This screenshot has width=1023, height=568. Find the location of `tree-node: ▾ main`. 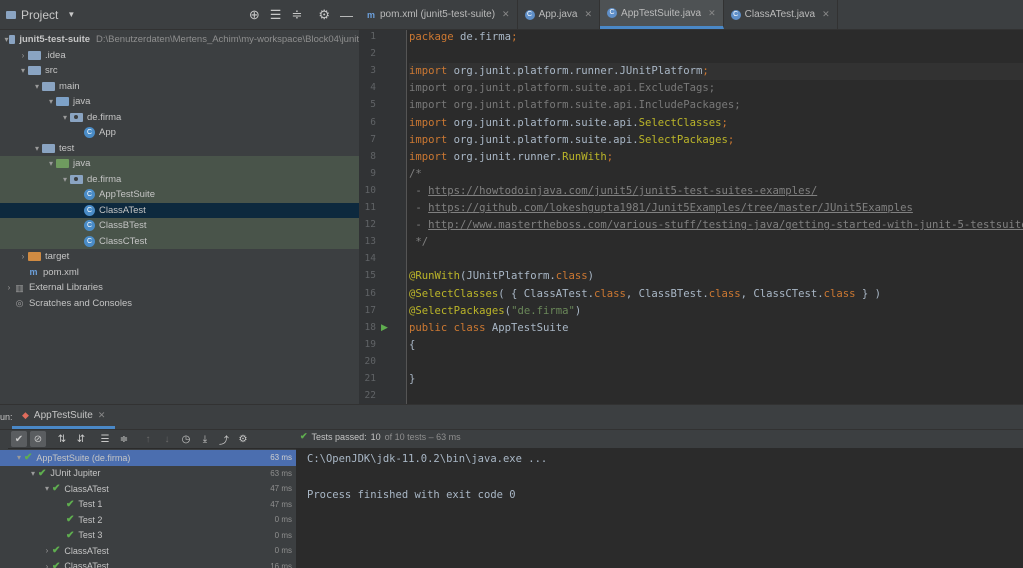

tree-node: ▾ main is located at coordinates (179, 87).